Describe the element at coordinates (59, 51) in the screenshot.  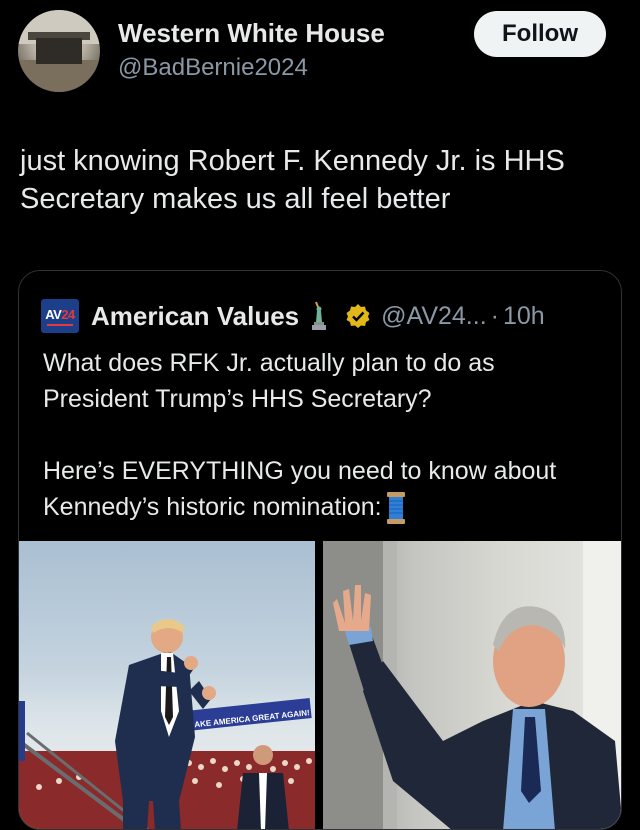
I see `author-avatar` at that location.